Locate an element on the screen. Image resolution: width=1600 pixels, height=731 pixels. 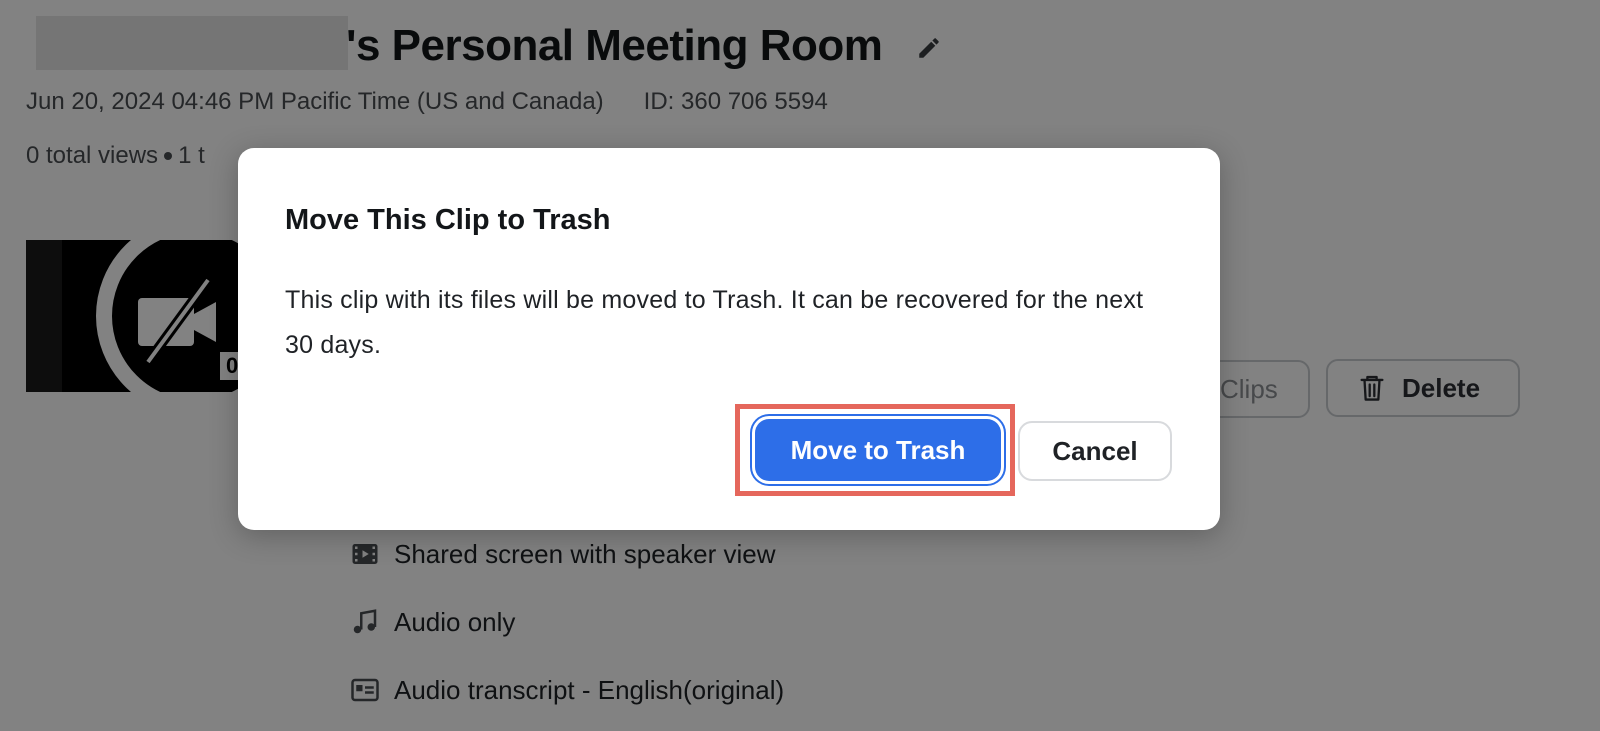
dialog-title: Move This Clip to Trash is located at coordinates (448, 220).